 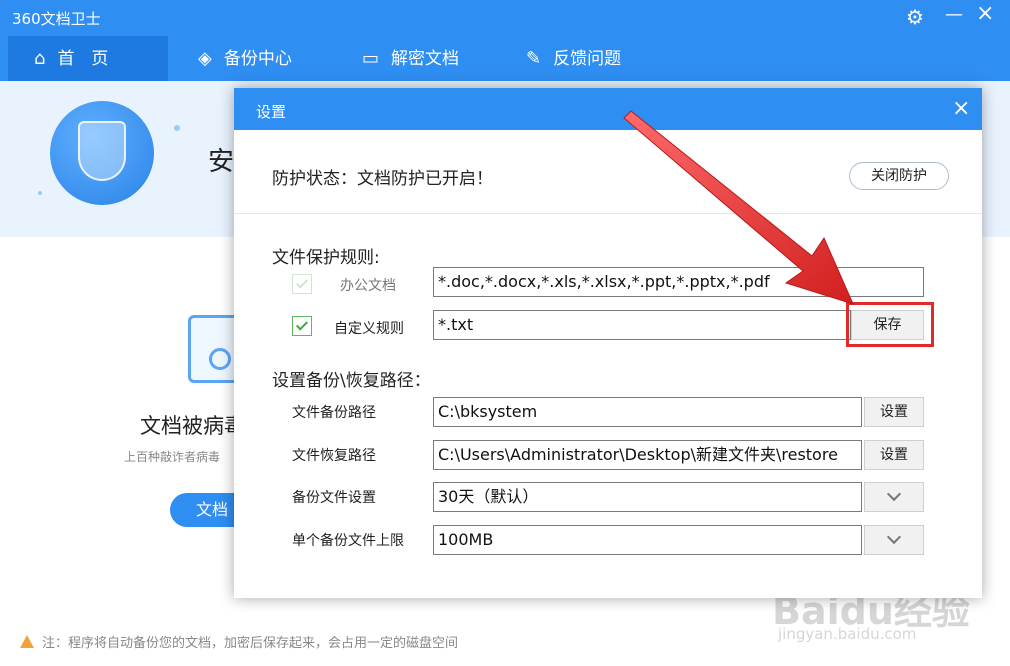 I want to click on shield-icon, so click(x=102, y=151).